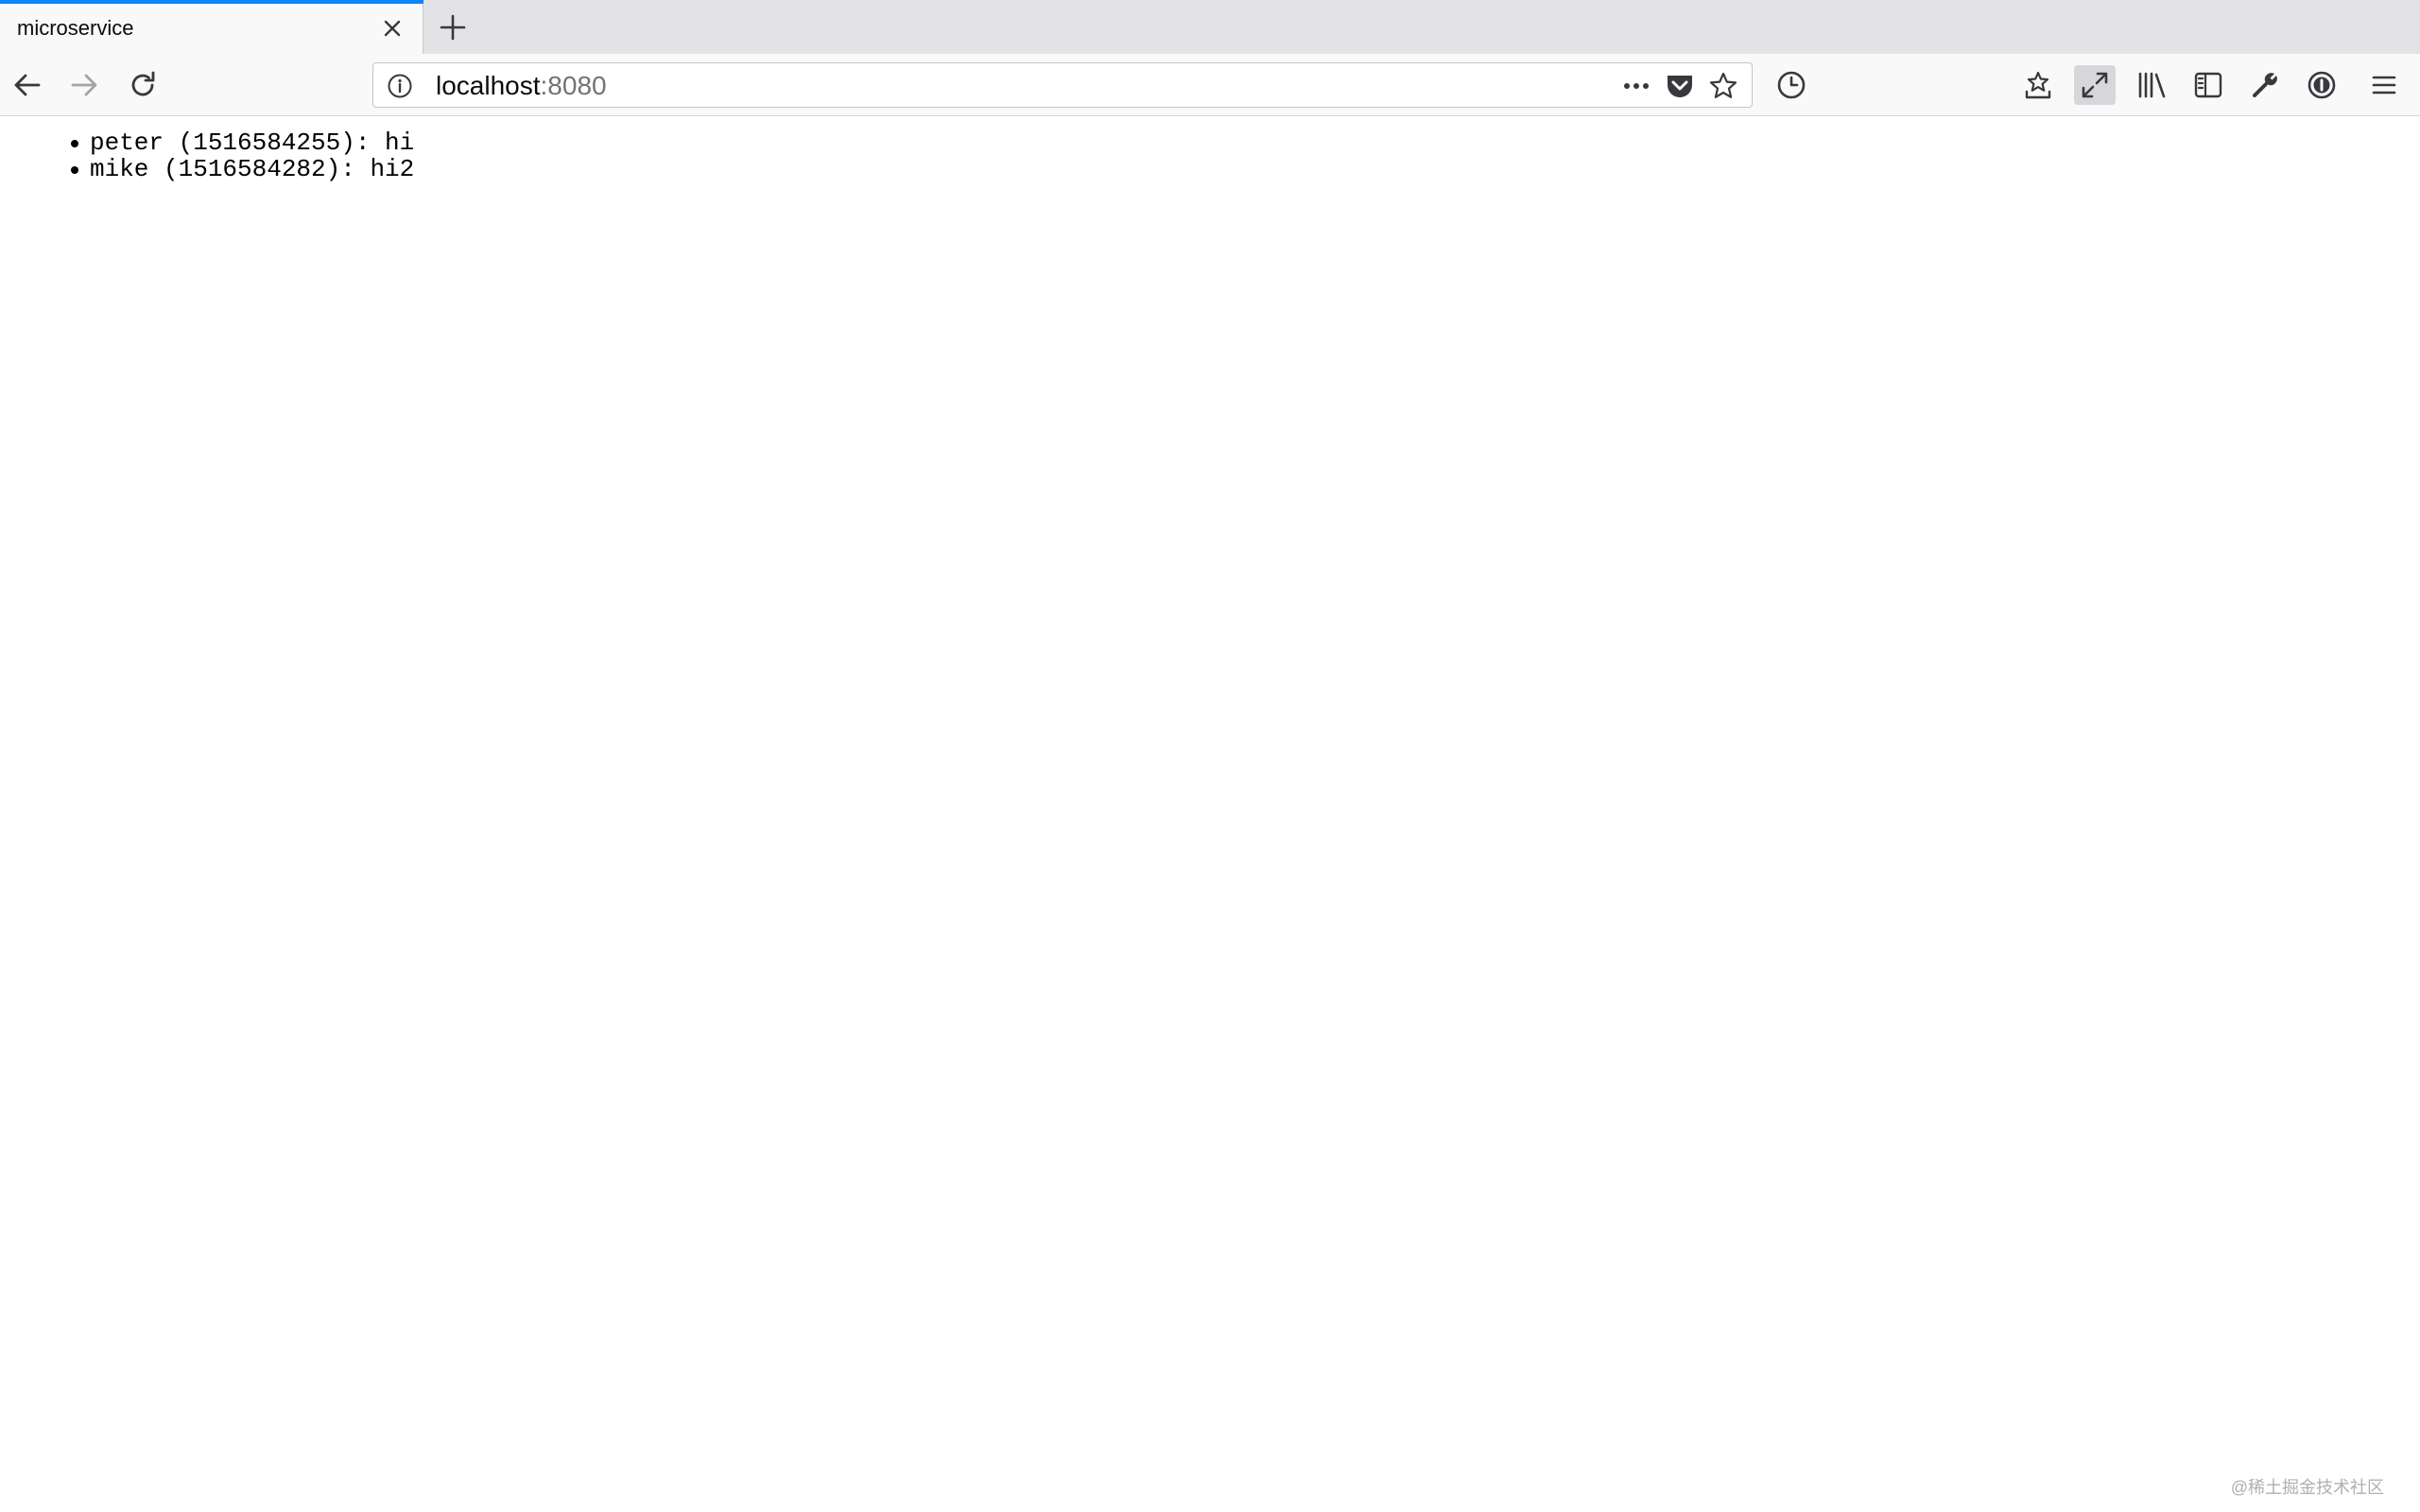  I want to click on tab-title: microservice, so click(75, 28).